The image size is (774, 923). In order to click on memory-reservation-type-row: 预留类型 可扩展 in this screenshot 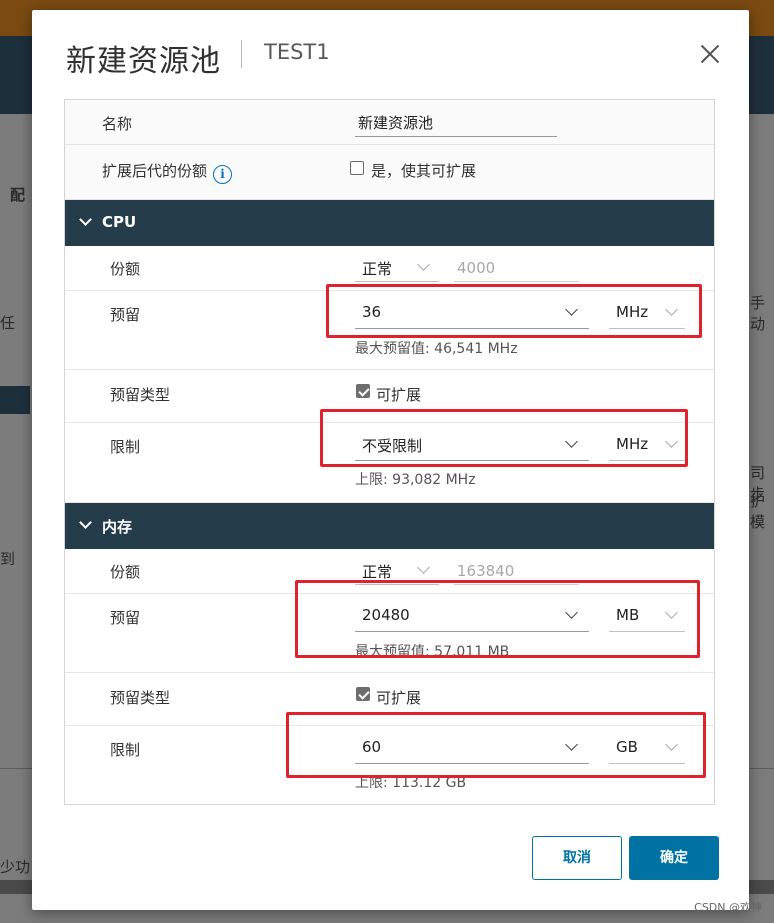, I will do `click(389, 699)`.